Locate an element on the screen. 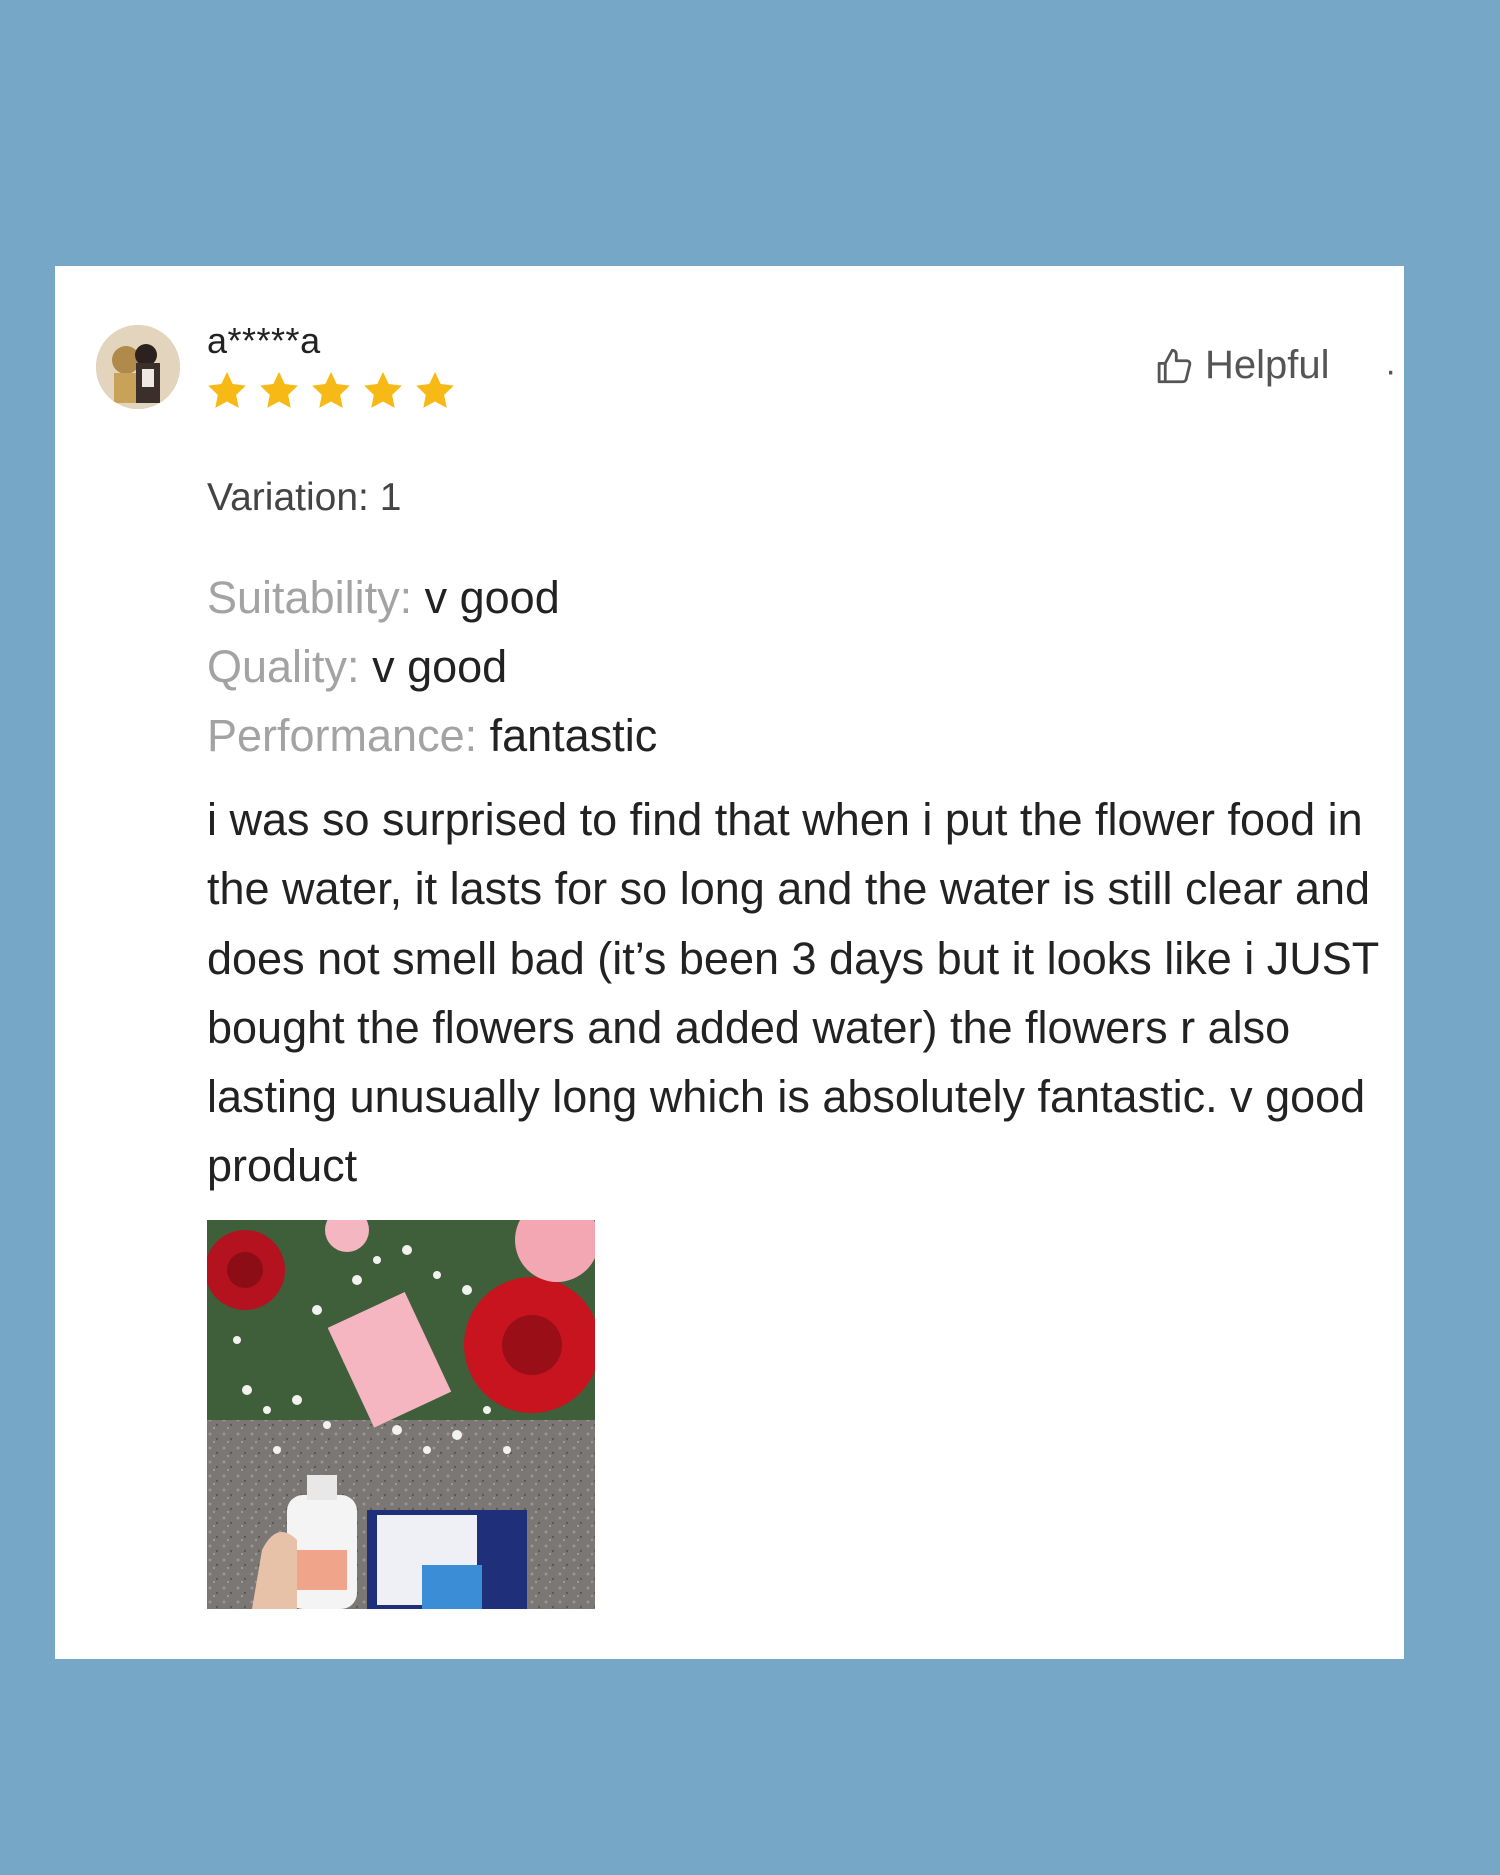 The width and height of the screenshot is (1500, 1875). attribute-quality: Quality: v good is located at coordinates (432, 666).